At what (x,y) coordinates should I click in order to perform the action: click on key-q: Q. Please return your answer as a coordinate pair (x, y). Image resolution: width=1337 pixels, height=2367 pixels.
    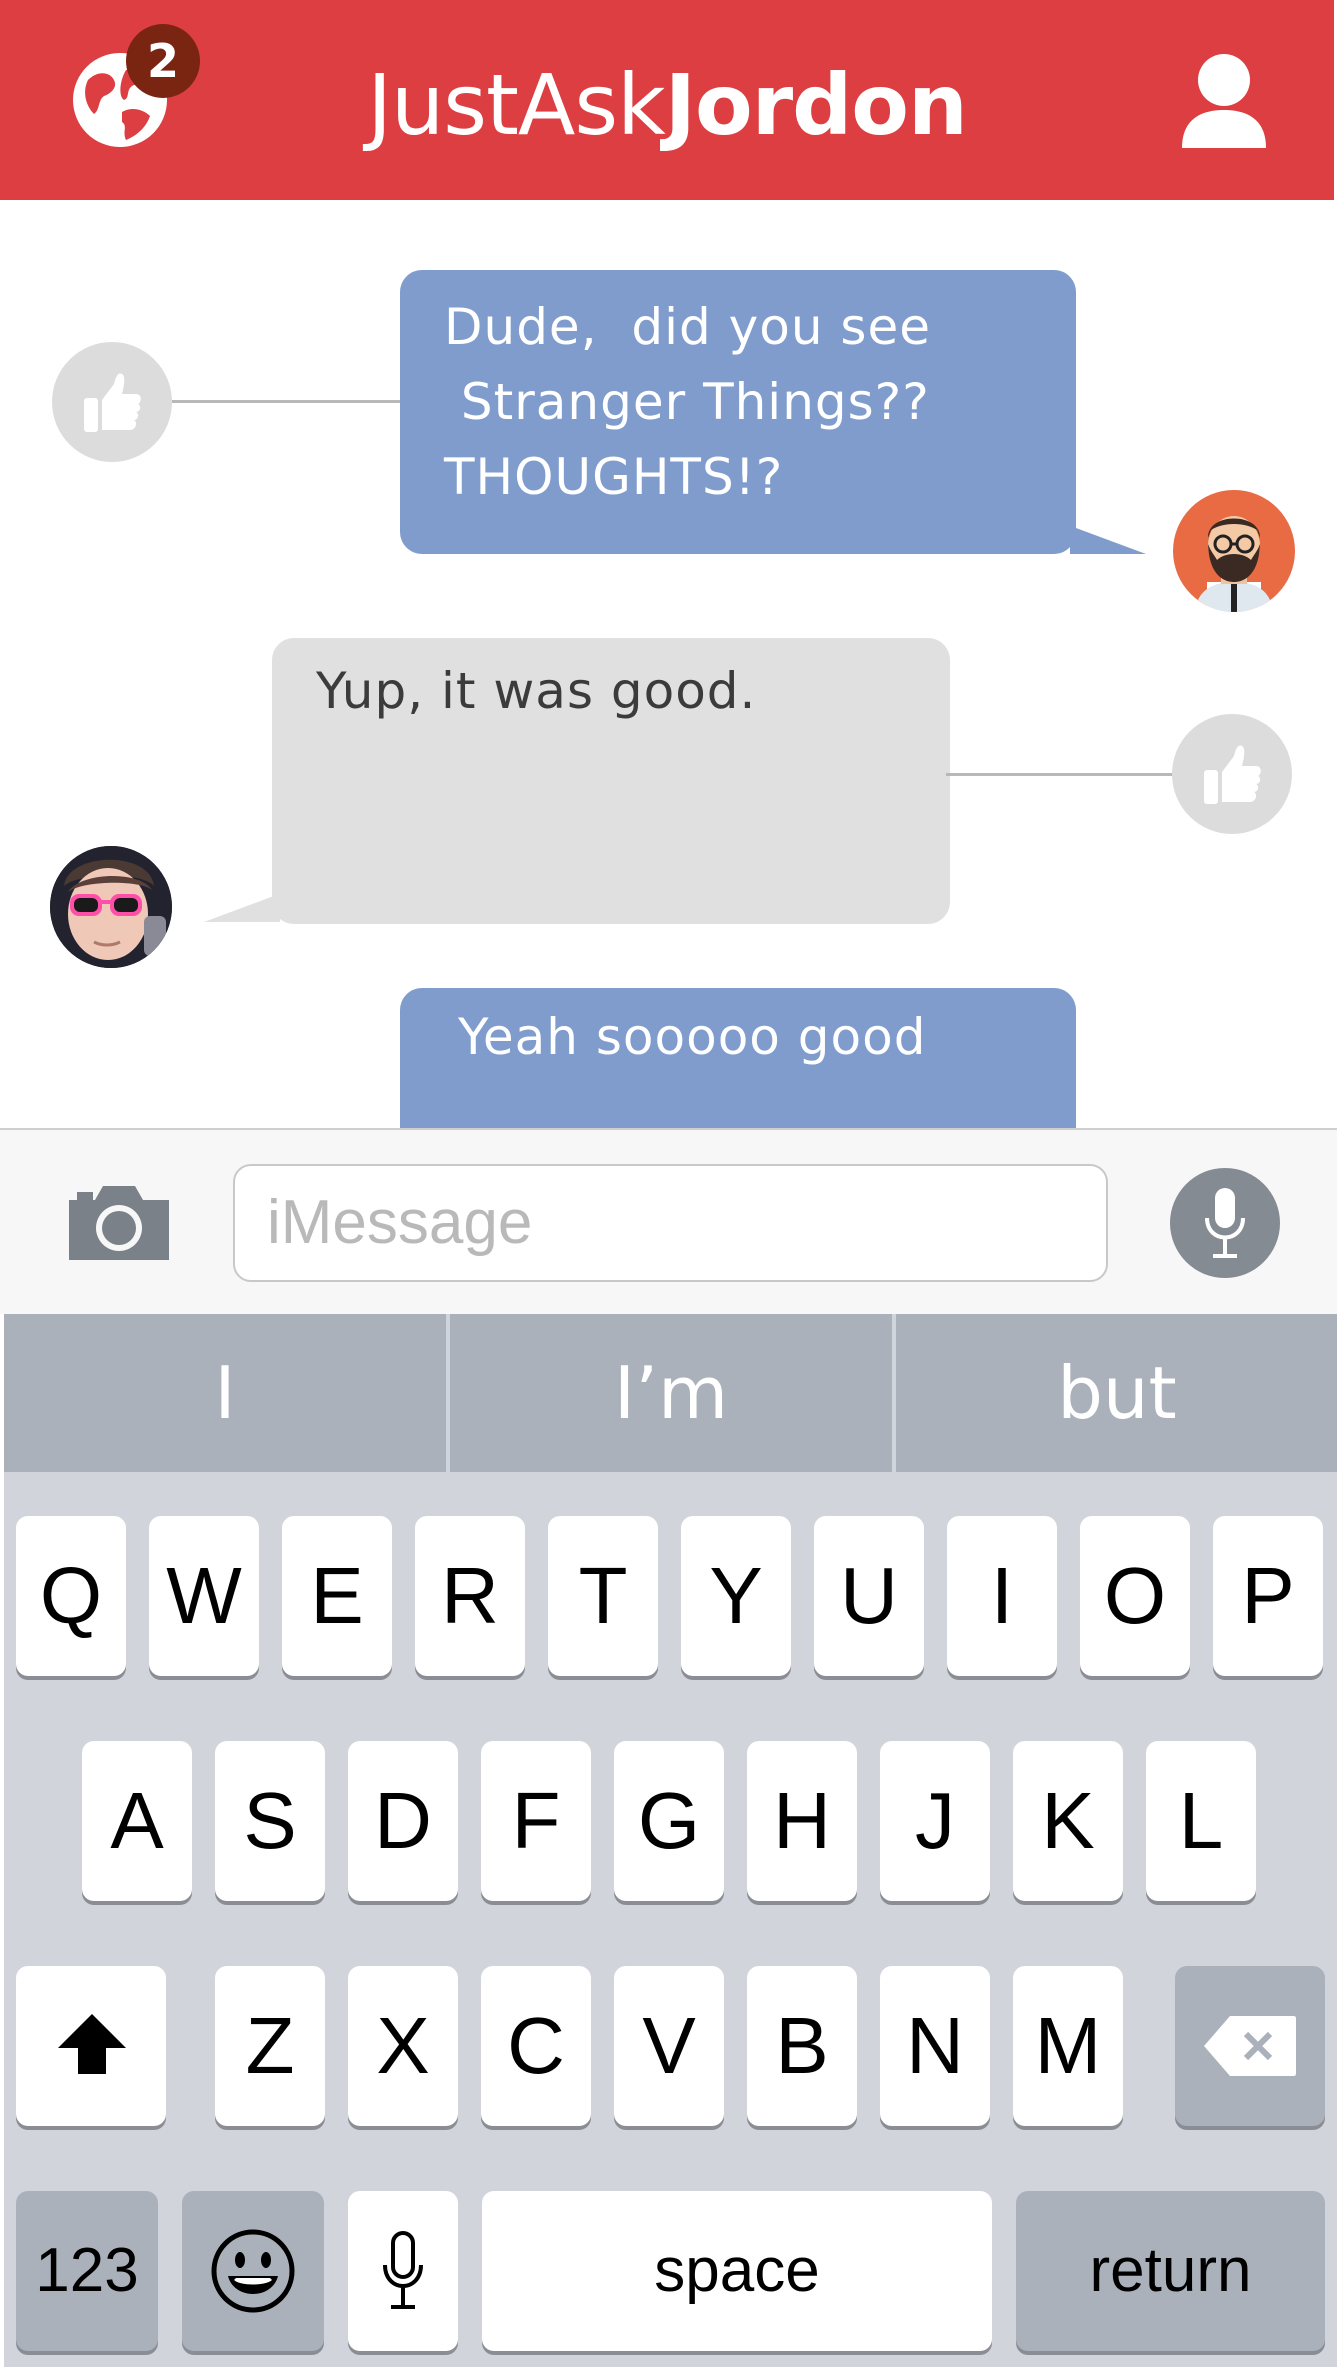
    Looking at the image, I should click on (71, 1596).